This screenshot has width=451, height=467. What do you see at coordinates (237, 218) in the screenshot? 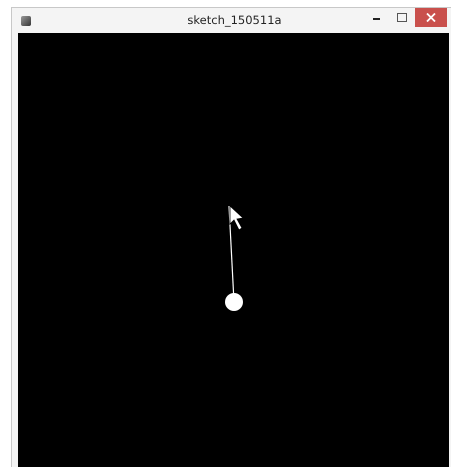
I see `cursor-icon` at bounding box center [237, 218].